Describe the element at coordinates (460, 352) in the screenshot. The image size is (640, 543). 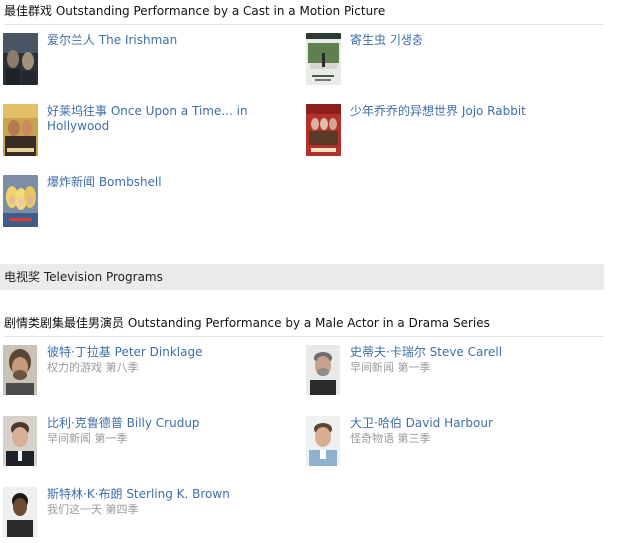
I see `nominee-name: 史蒂夫·卡瑞尔 Steve Carell` at that location.